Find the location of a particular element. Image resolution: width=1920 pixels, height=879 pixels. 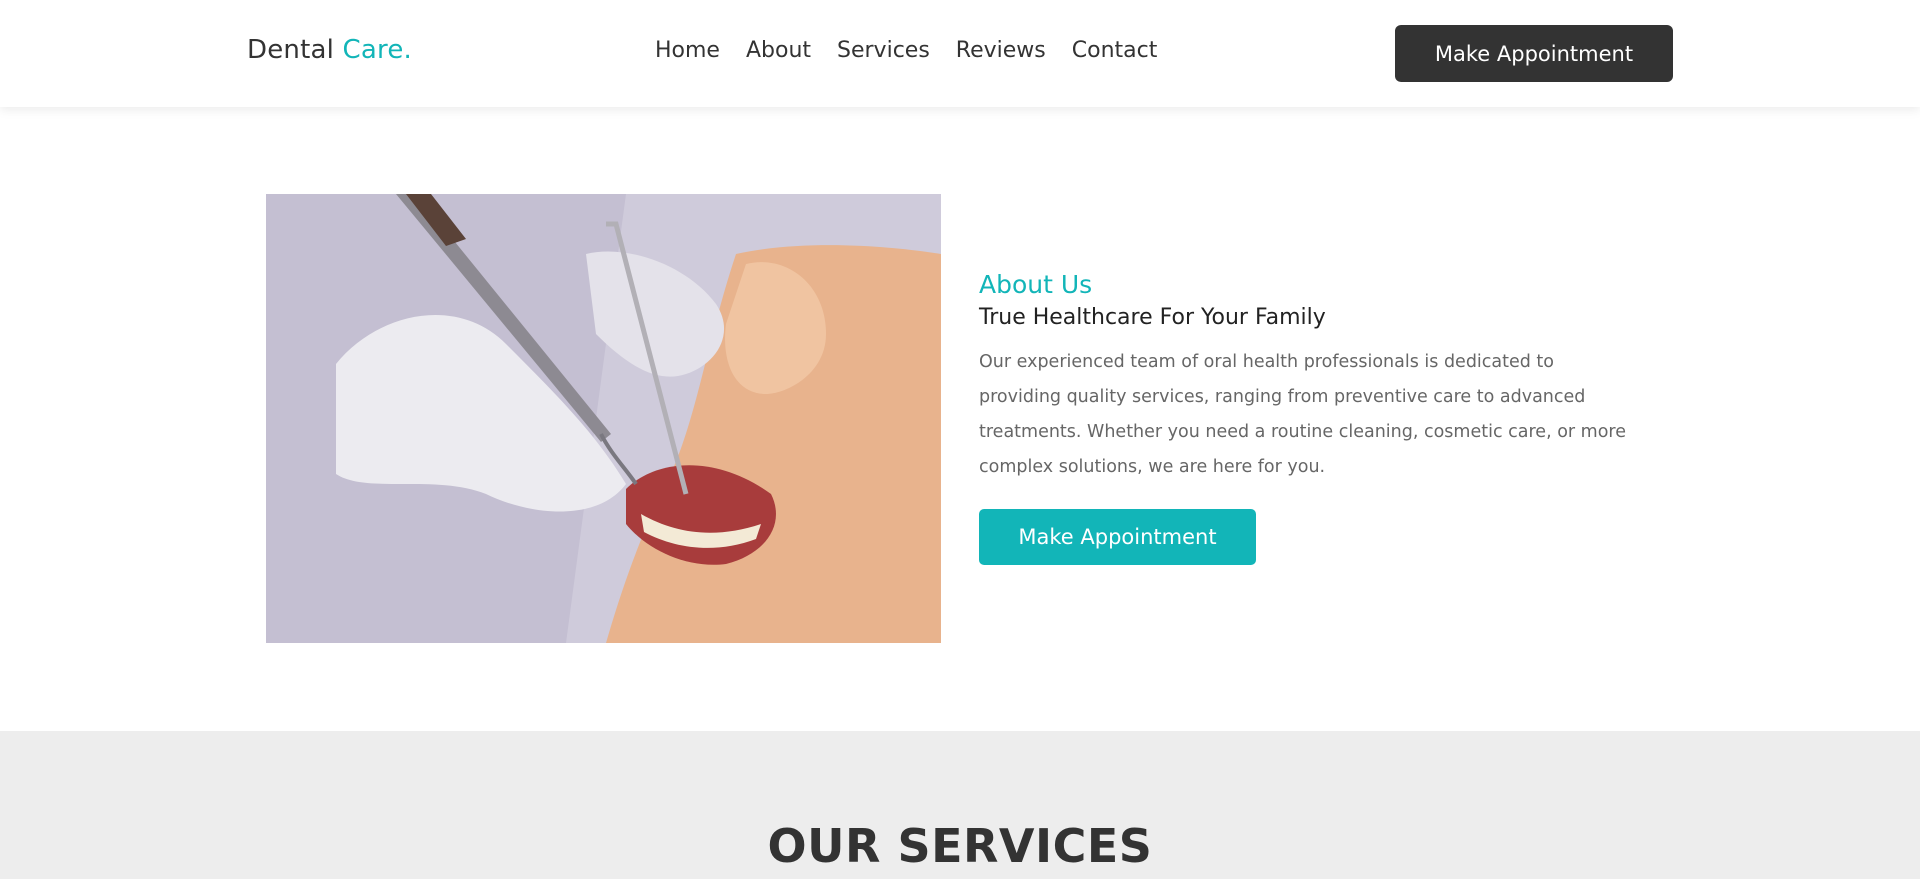

nav-link-home: Home is located at coordinates (687, 50).